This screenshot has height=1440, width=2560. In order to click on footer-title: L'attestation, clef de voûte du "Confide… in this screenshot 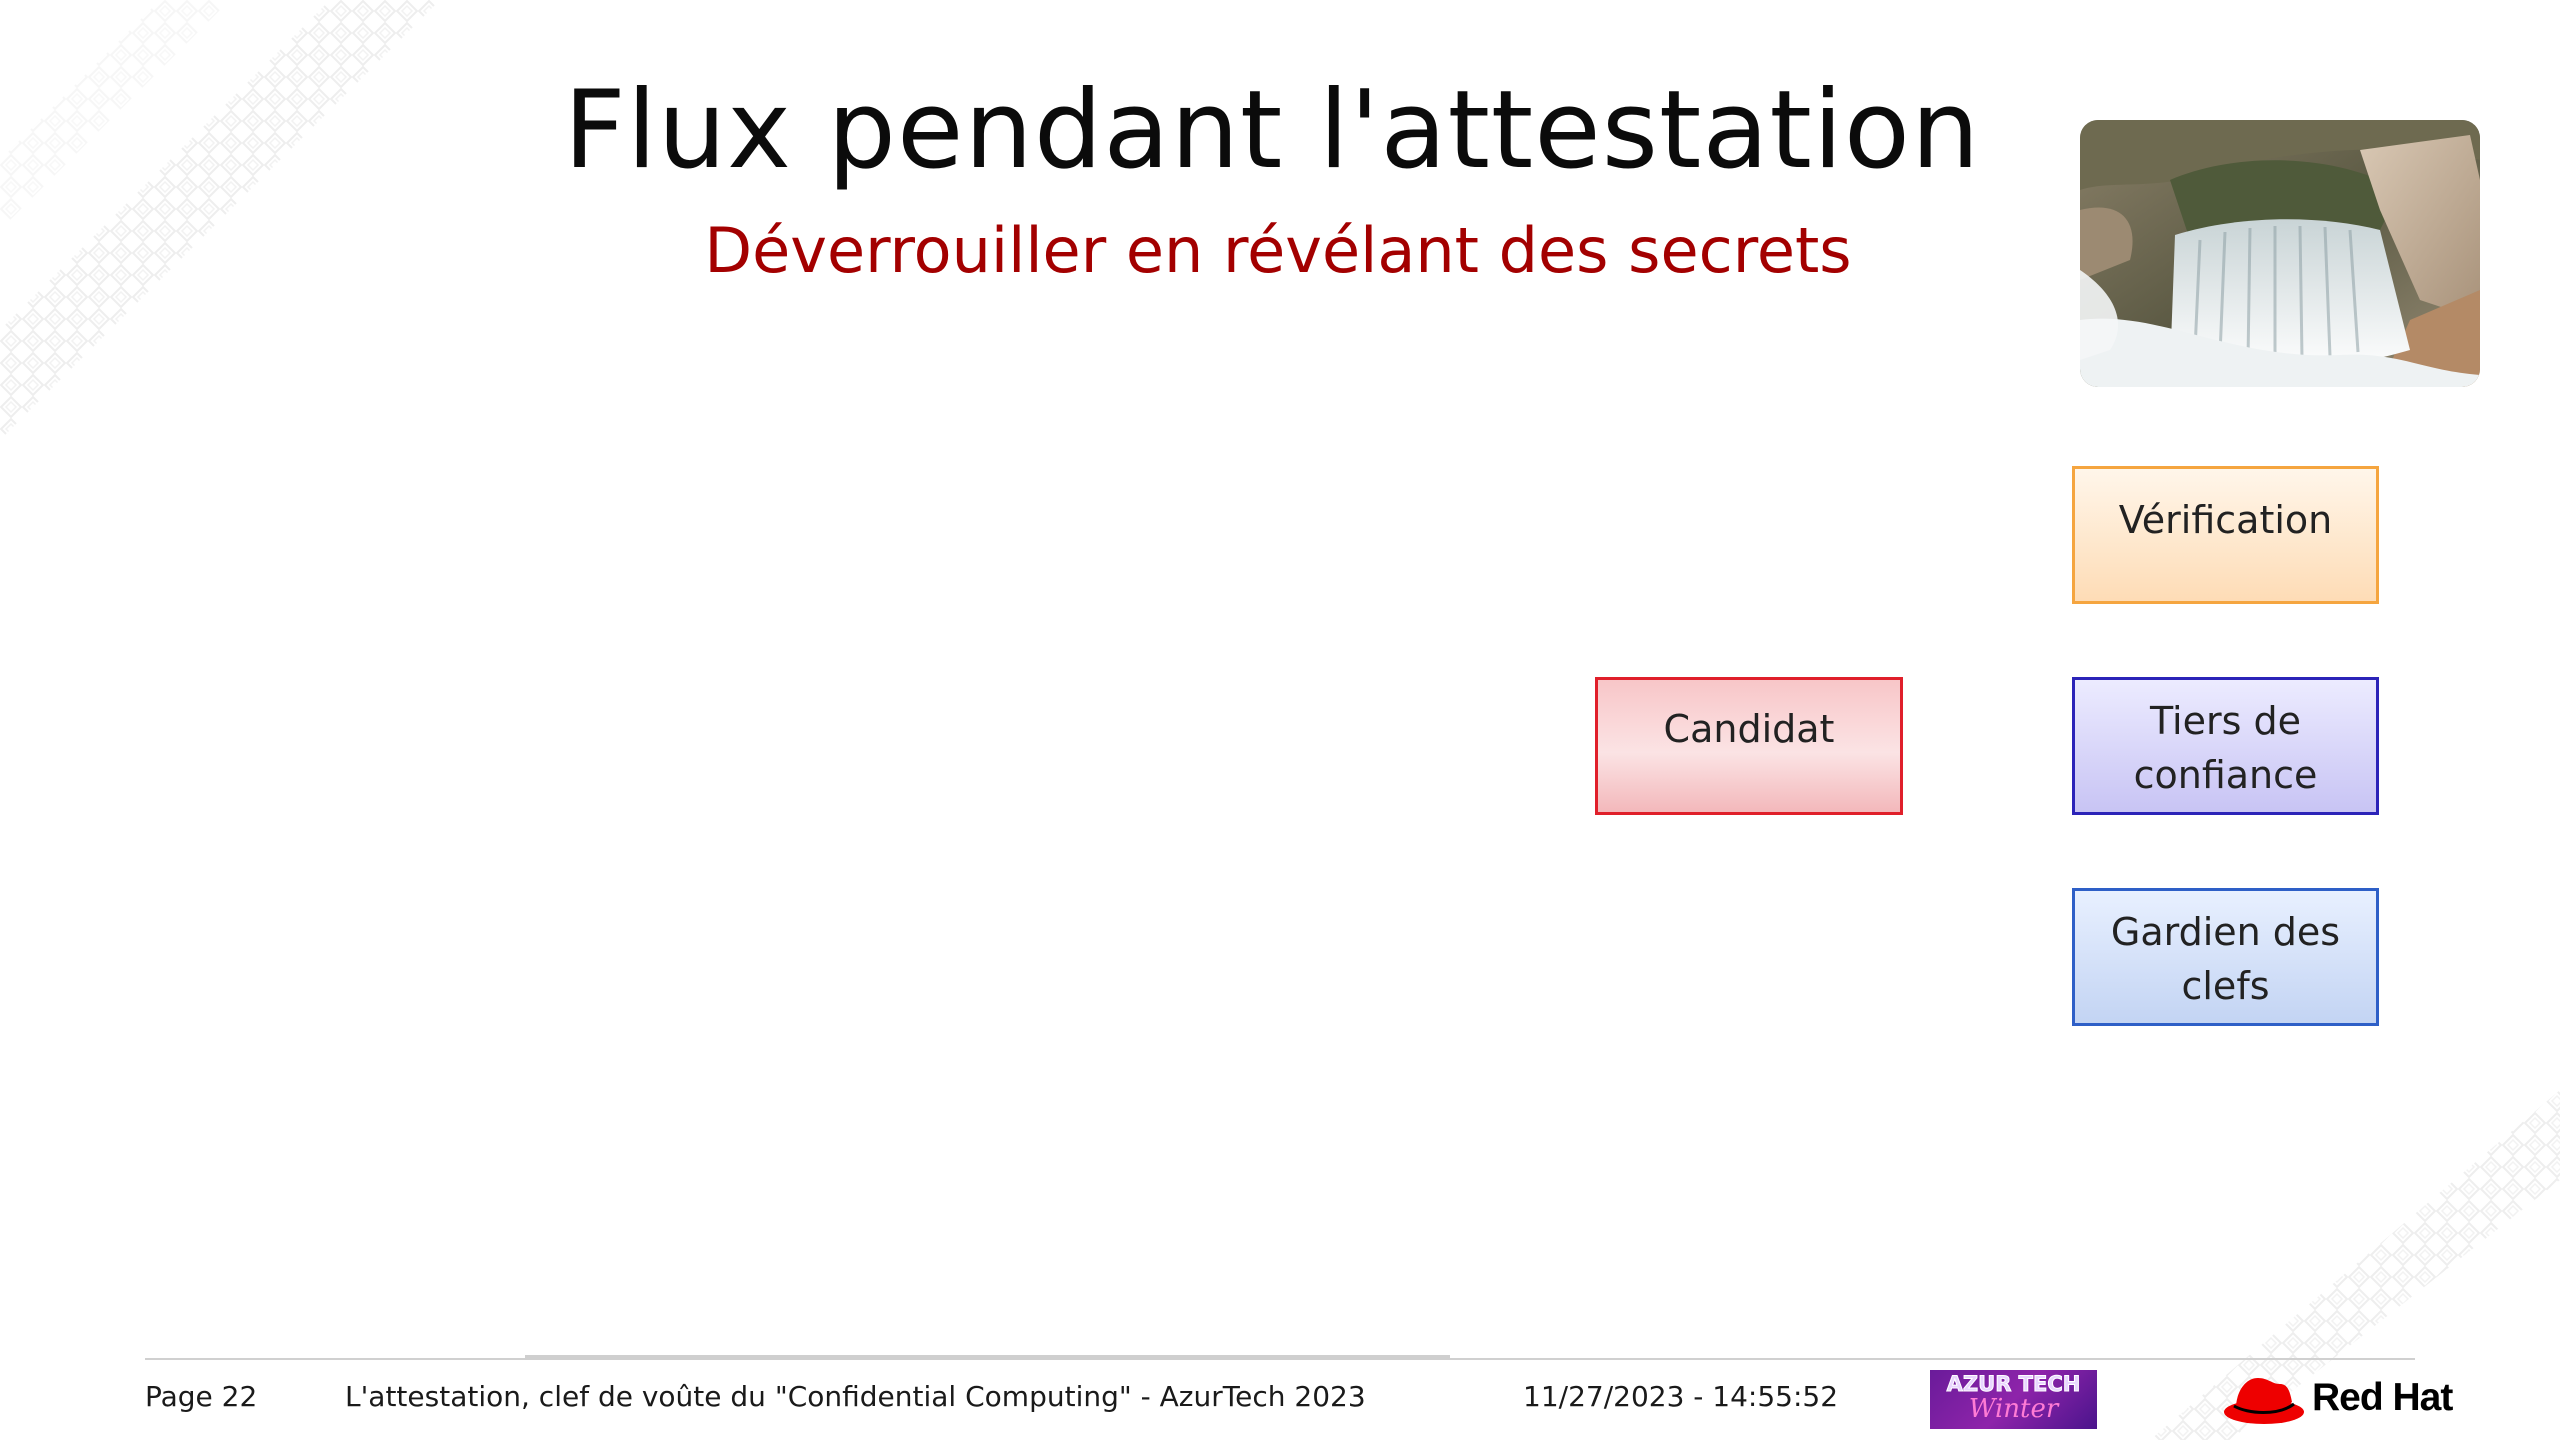, I will do `click(855, 1396)`.